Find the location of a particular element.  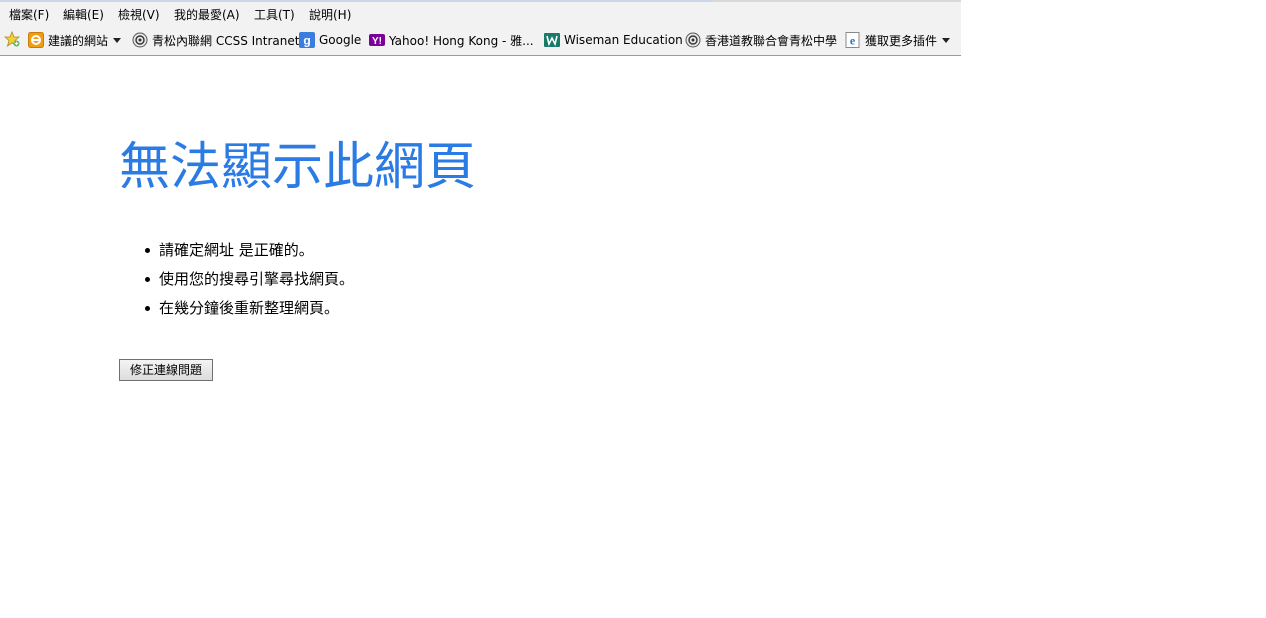

favorite-label: Wiseman Education is located at coordinates (623, 40).